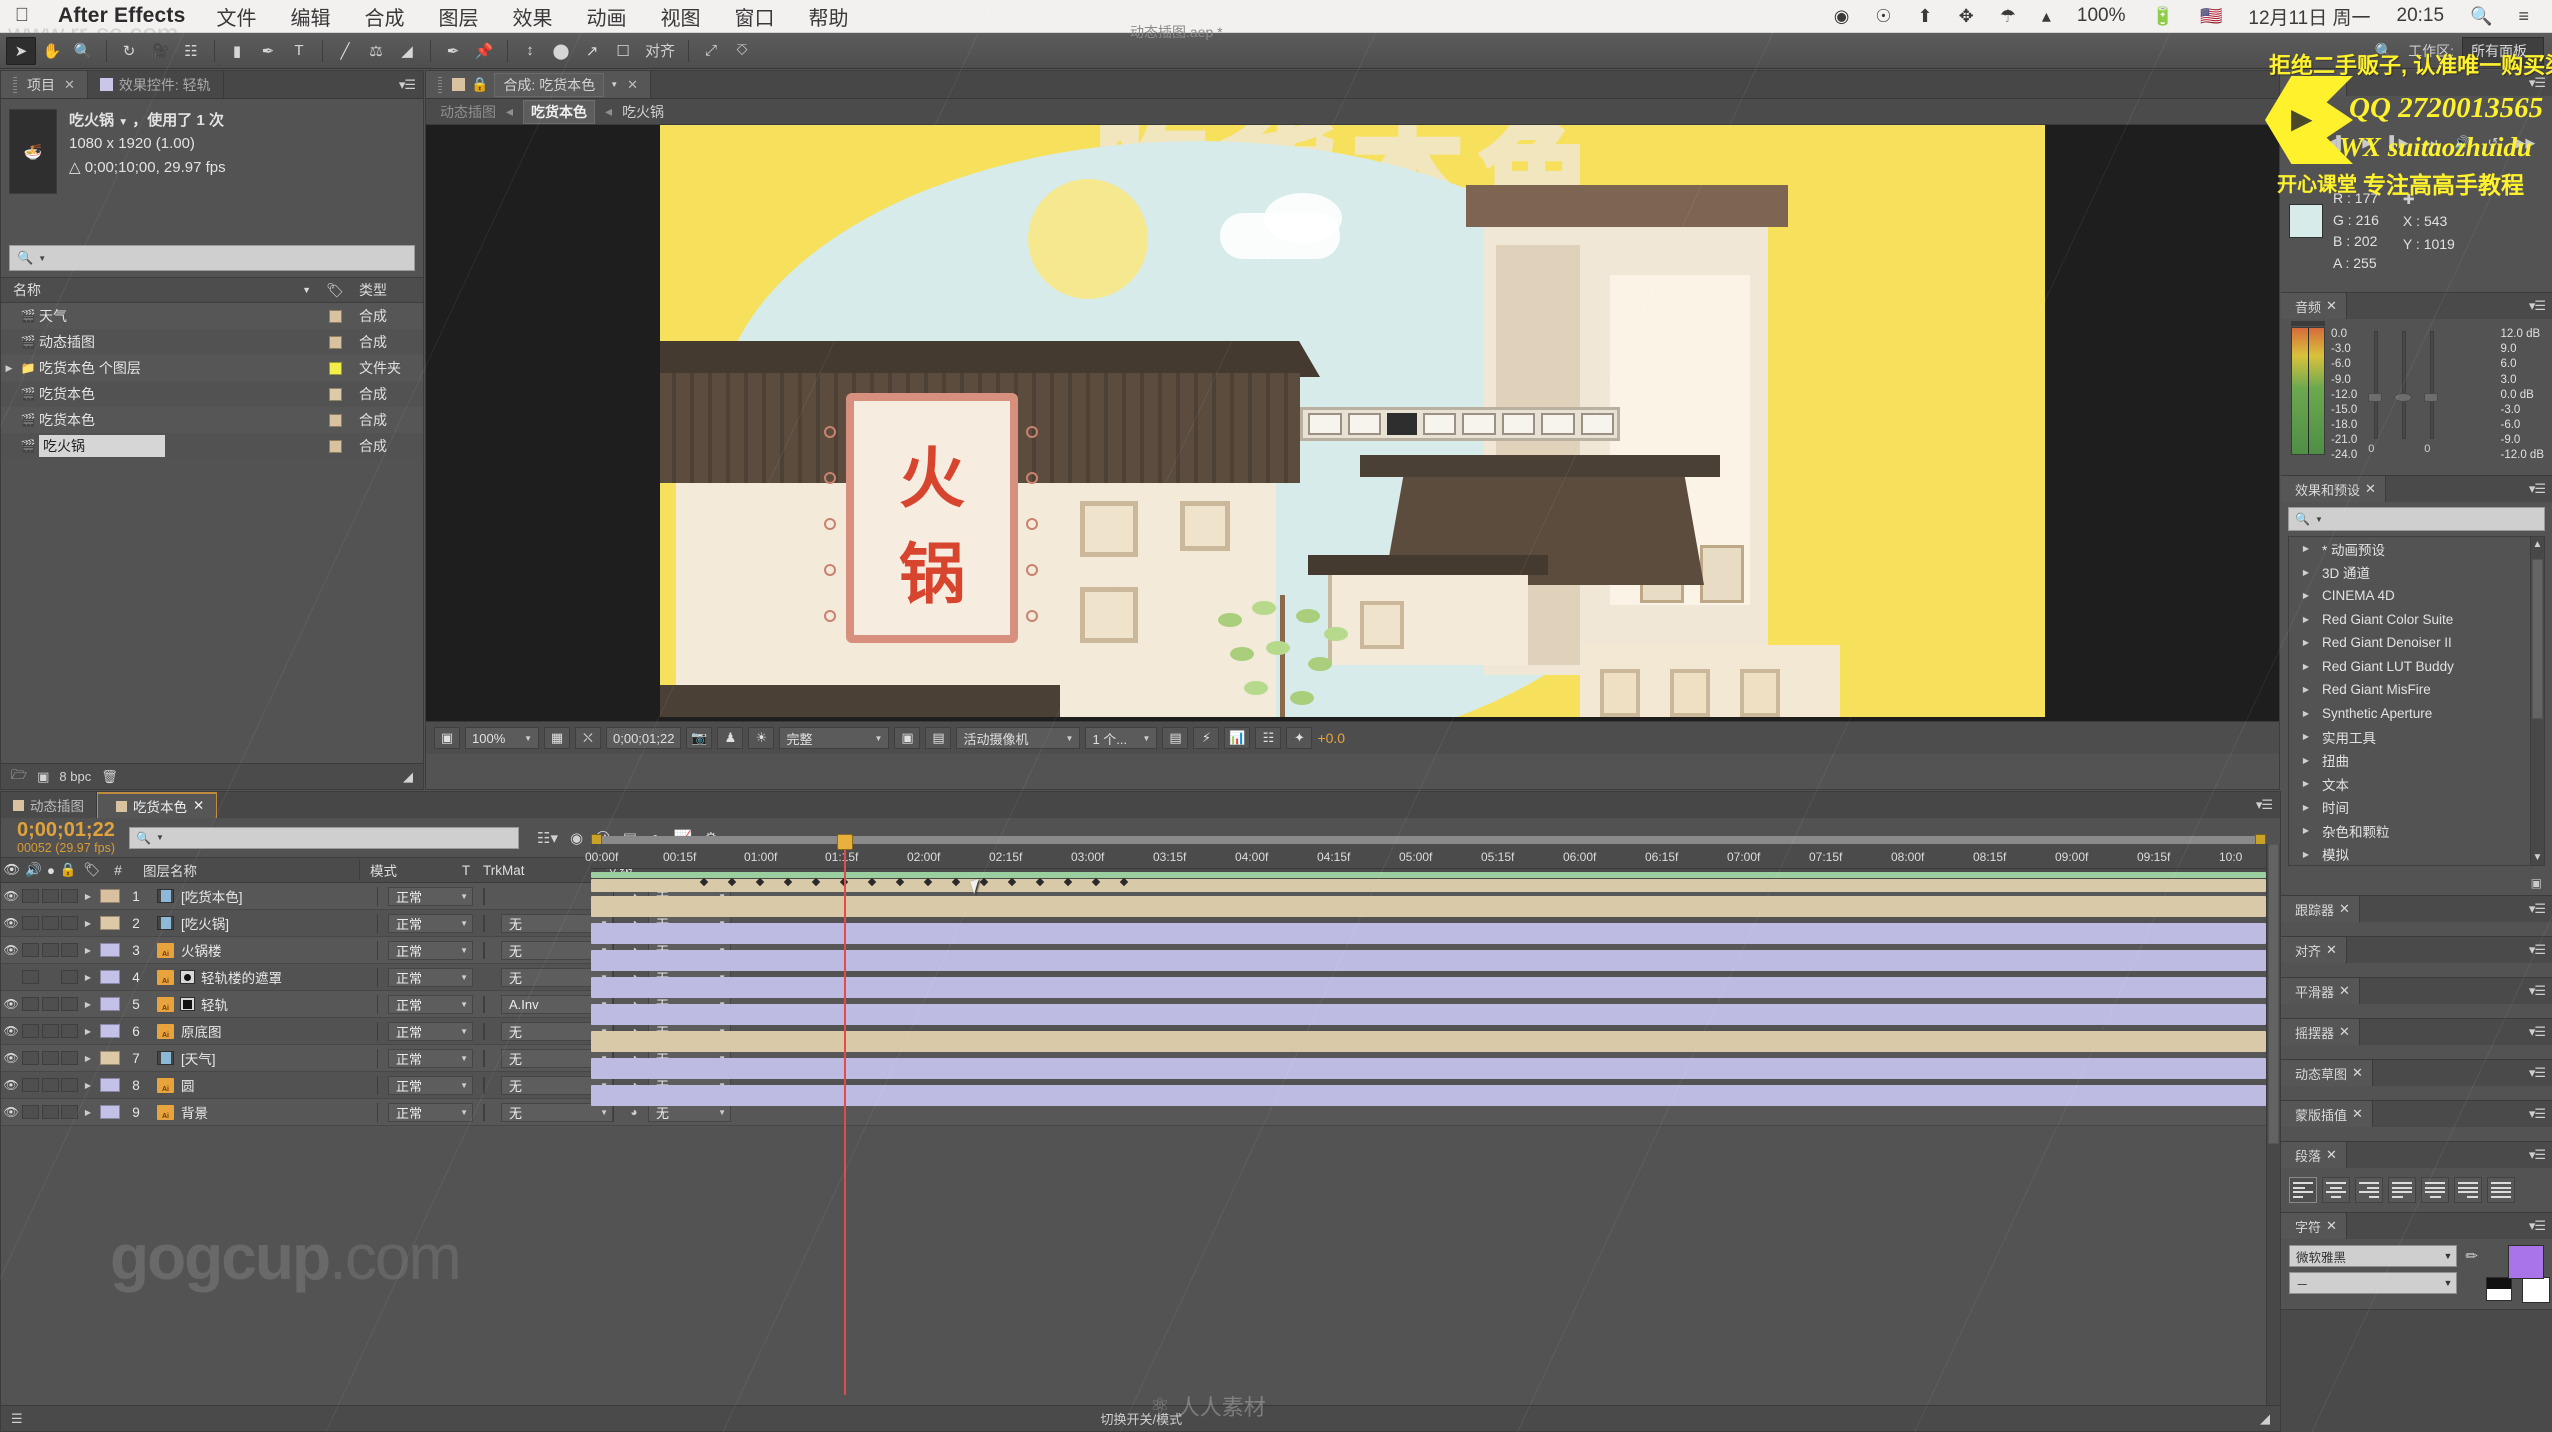 This screenshot has width=2552, height=1432. I want to click on text-tool: T, so click(299, 51).